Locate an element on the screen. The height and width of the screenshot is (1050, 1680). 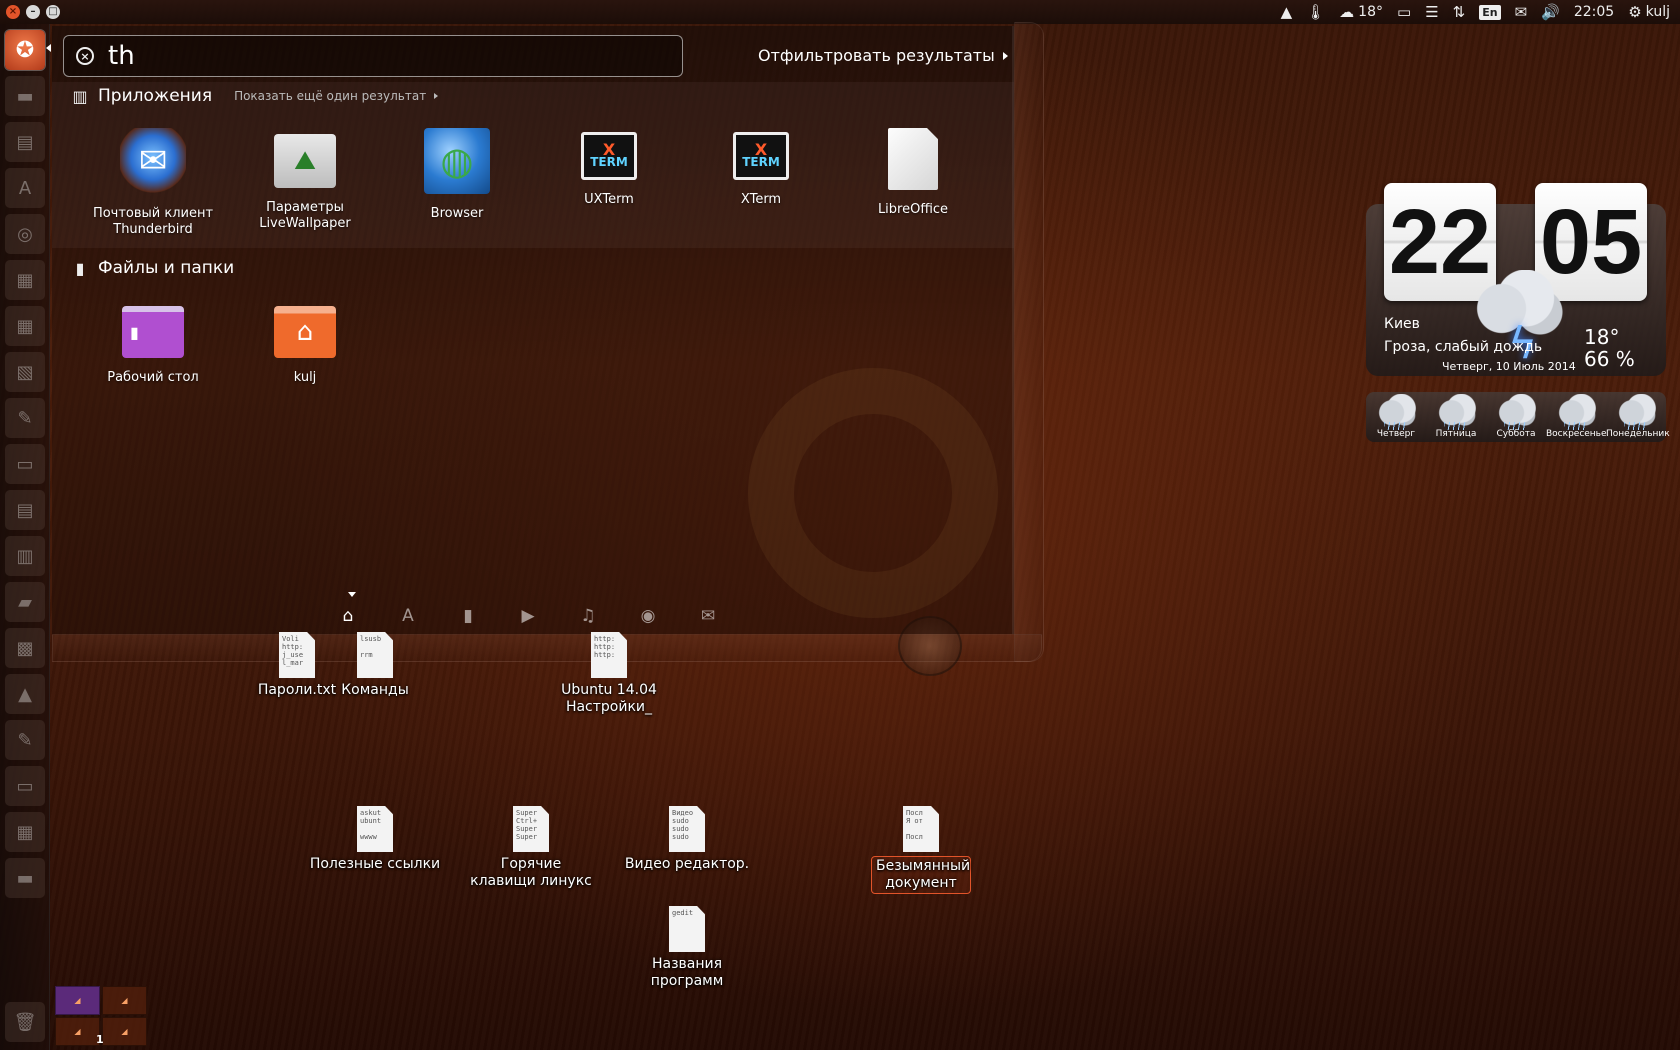
weather-date: Четверг, 10 Июль 2014 is located at coordinates (1509, 366).